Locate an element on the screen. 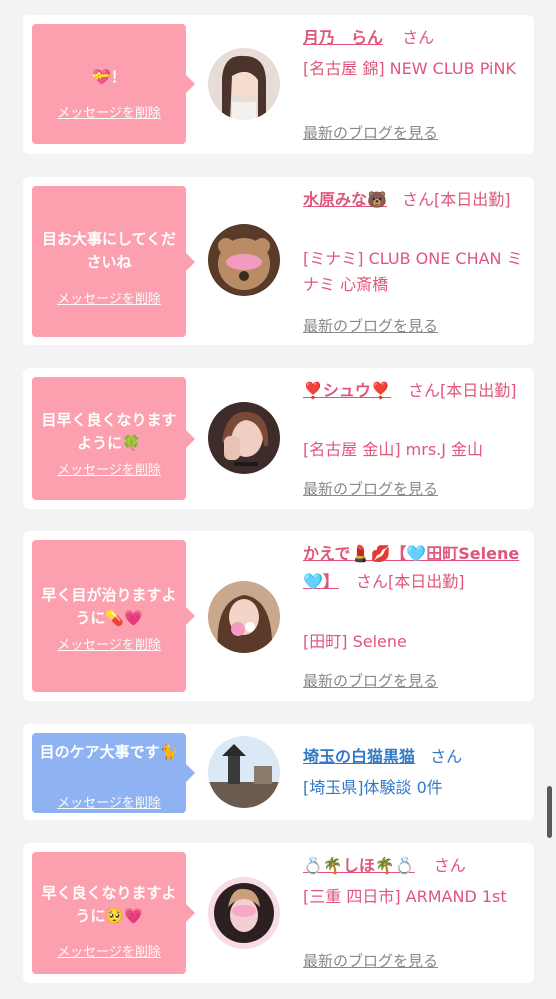 This screenshot has width=556, height=999. message-text: 目お大事にしてくださいね is located at coordinates (109, 250).